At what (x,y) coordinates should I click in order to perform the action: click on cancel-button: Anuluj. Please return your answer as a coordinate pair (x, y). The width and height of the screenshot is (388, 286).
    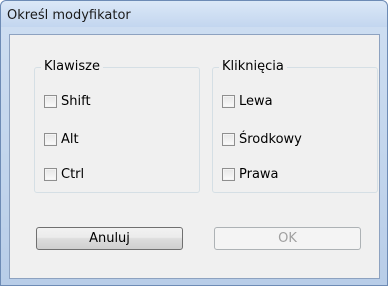
    Looking at the image, I should click on (109, 238).